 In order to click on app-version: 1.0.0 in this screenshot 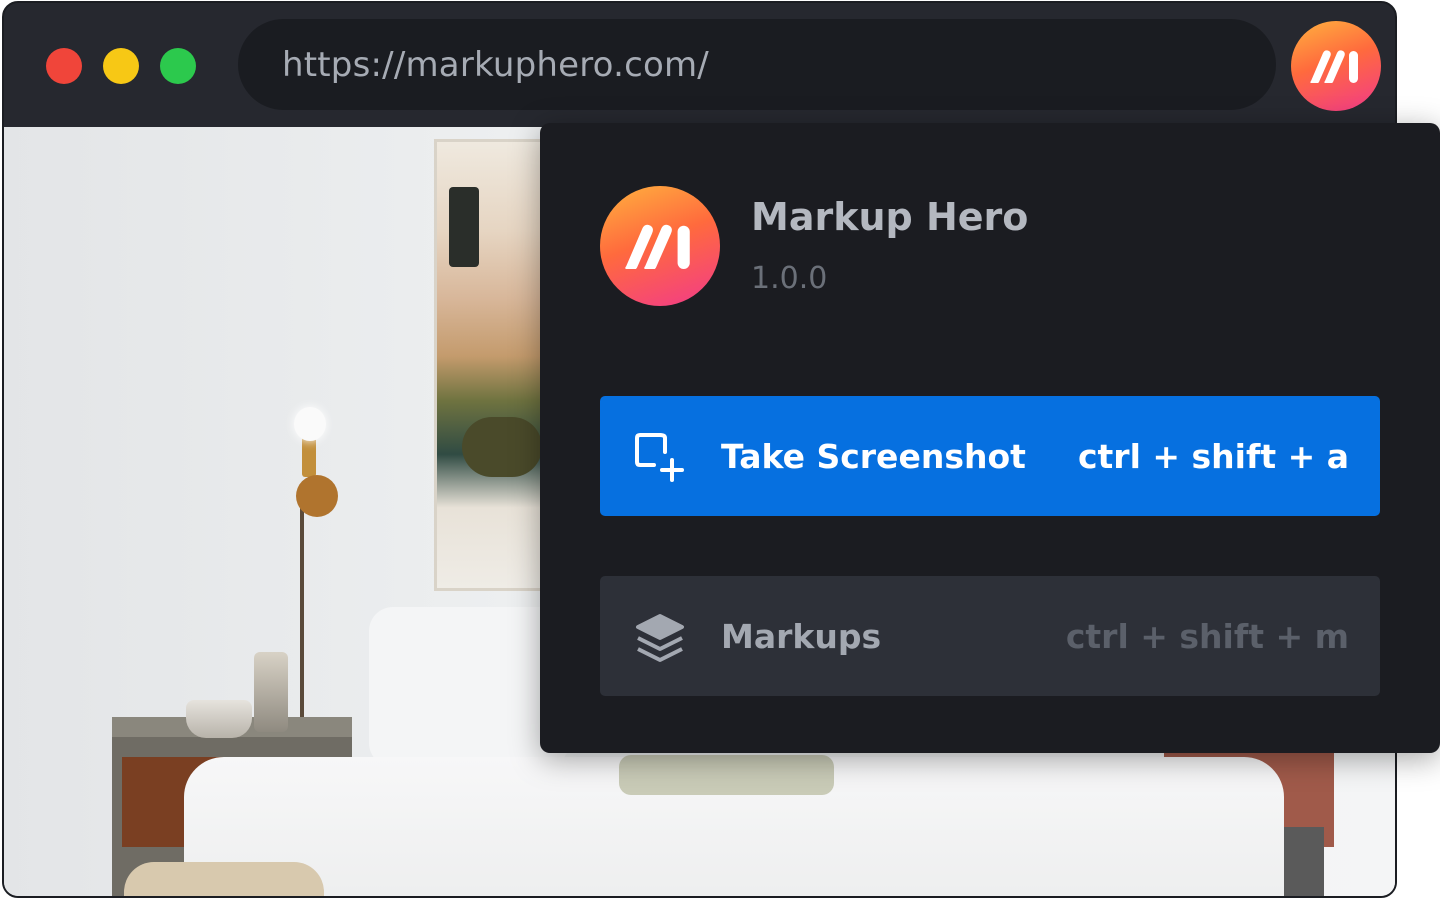, I will do `click(789, 278)`.